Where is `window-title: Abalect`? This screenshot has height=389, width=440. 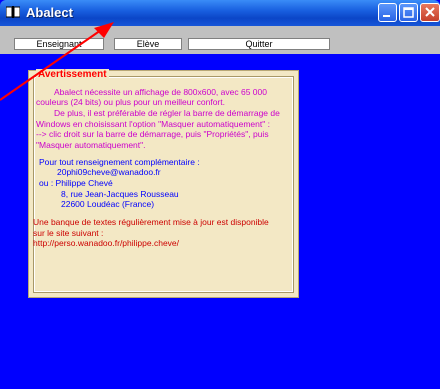
window-title: Abalect is located at coordinates (49, 12).